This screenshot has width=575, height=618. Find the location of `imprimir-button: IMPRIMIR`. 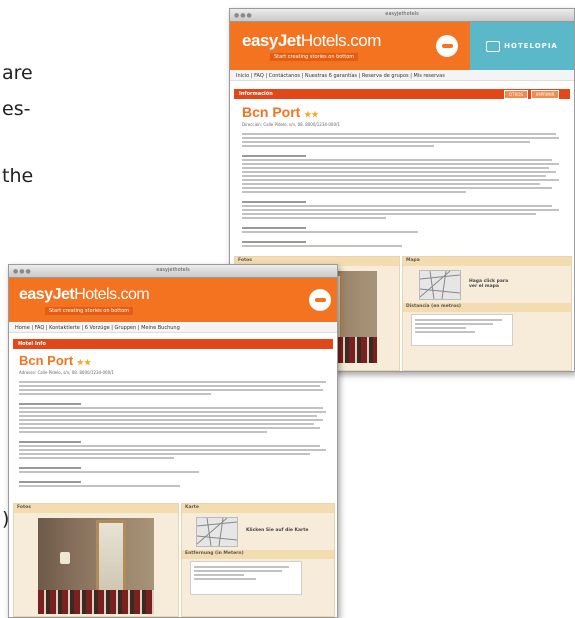

imprimir-button: IMPRIMIR is located at coordinates (545, 94).